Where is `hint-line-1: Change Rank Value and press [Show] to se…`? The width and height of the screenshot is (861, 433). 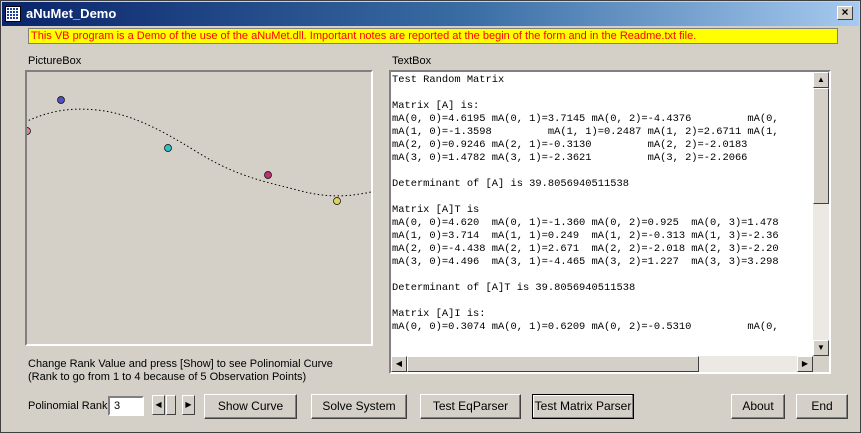 hint-line-1: Change Rank Value and press [Show] to se… is located at coordinates (180, 364).